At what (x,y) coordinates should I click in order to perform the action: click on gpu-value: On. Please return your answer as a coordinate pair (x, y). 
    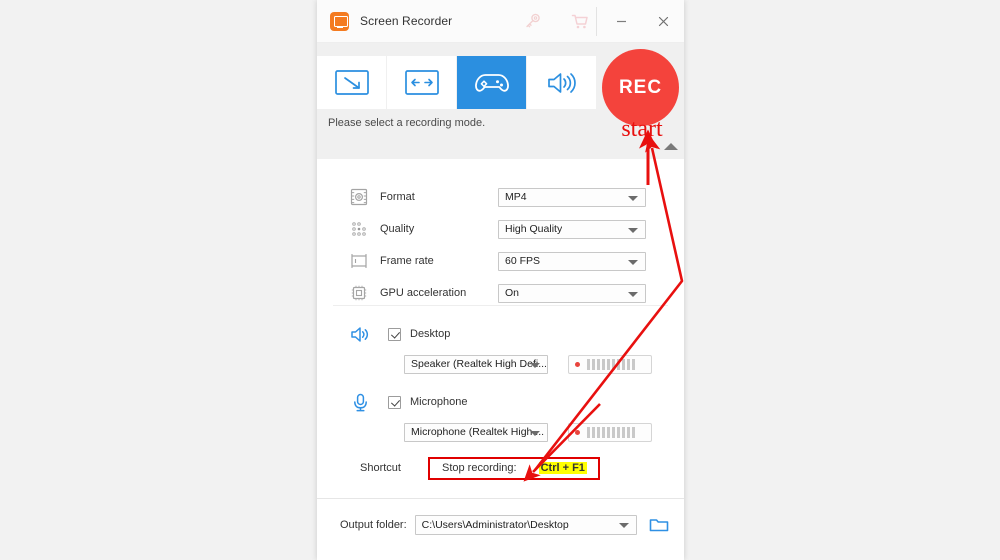
    Looking at the image, I should click on (512, 293).